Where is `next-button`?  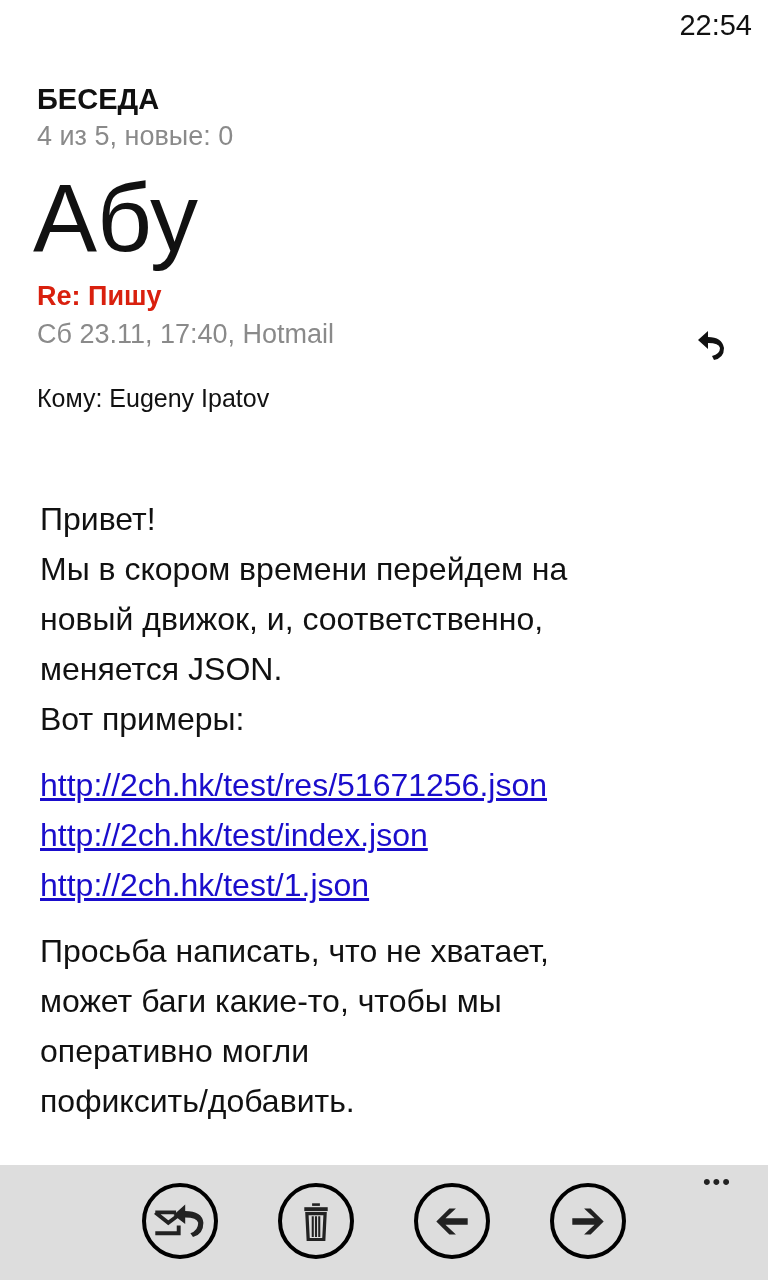
next-button is located at coordinates (588, 1221).